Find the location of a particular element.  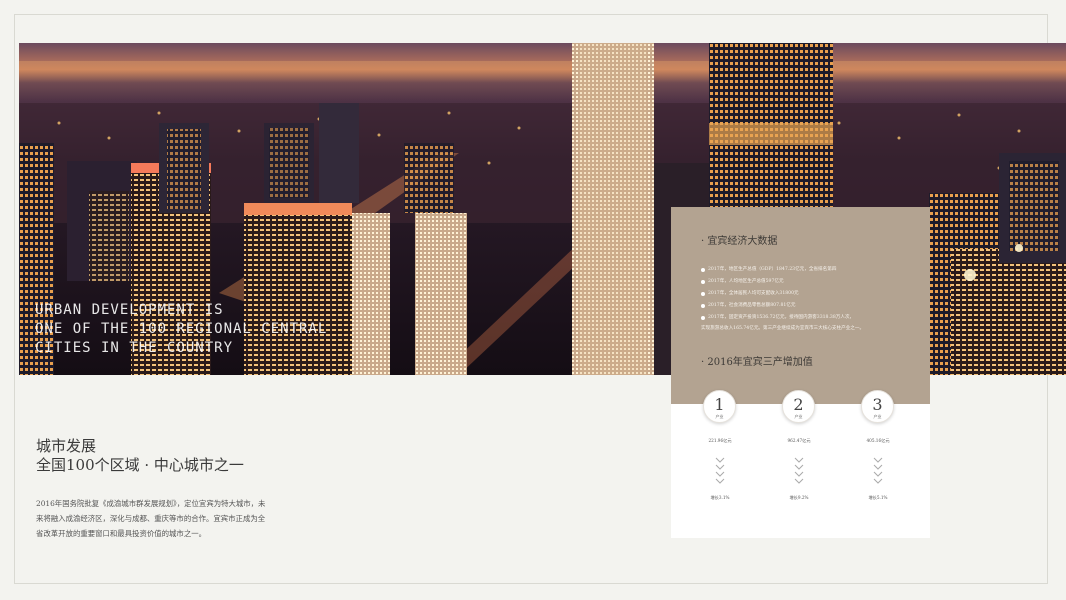

industry-number: 2 is located at coordinates (798, 404).